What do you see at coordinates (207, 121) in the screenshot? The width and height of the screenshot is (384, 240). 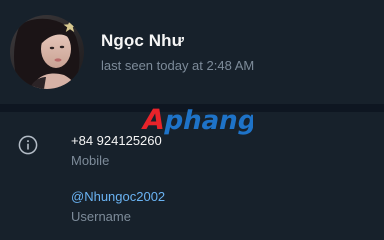 I see `svg-text: phang` at bounding box center [207, 121].